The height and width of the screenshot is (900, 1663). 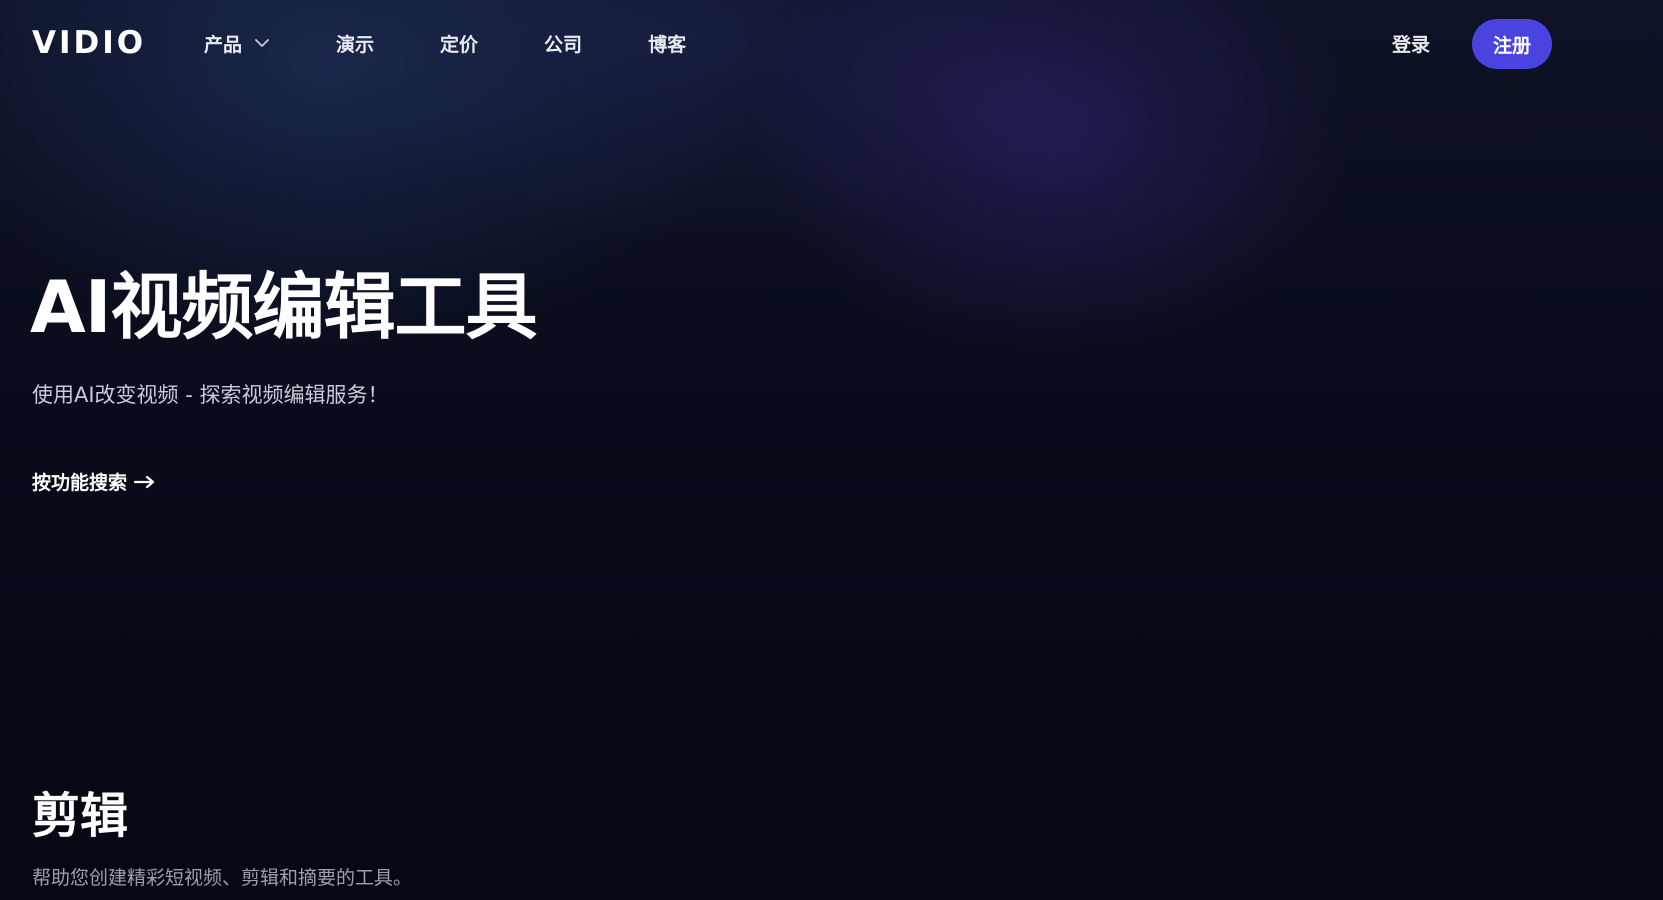 What do you see at coordinates (222, 878) in the screenshot?
I see `section-description: 帮助您创建精彩短视频、剪辑和摘要的工具。` at bounding box center [222, 878].